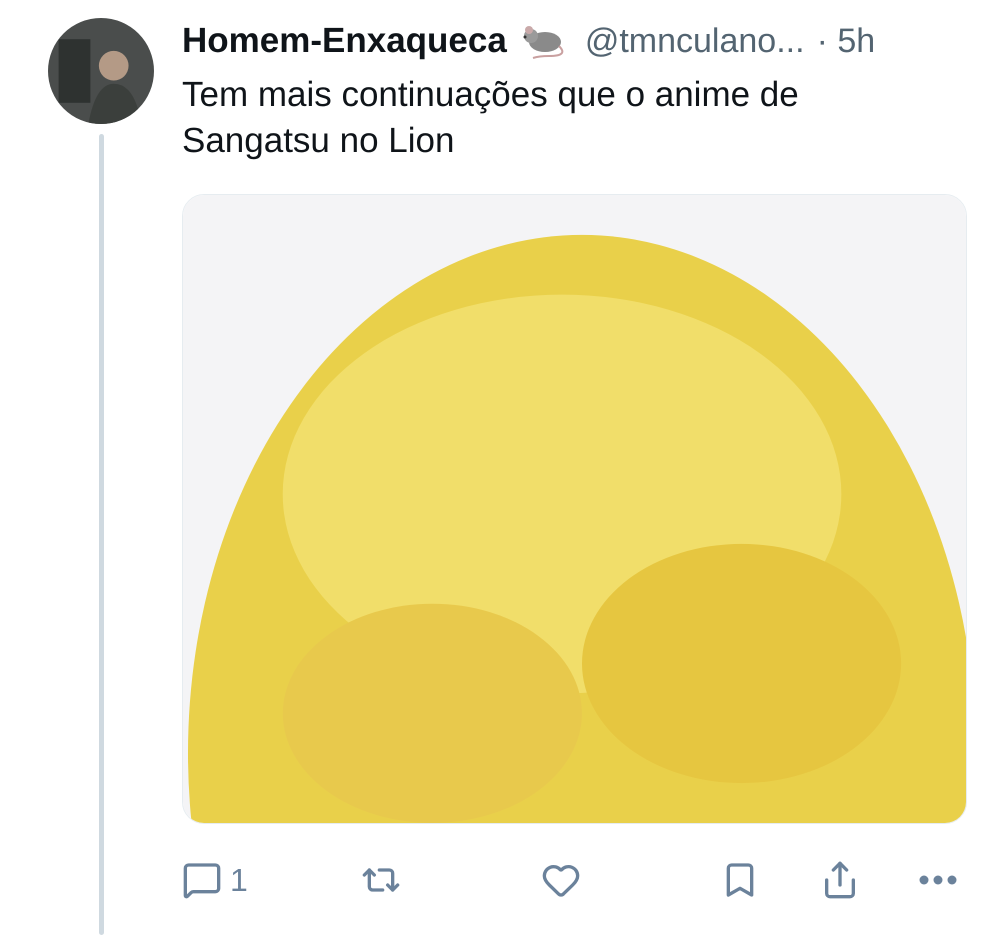  What do you see at coordinates (491, 118) in the screenshot?
I see `post-text: Tem mais continuações que o anime de Sangatsu no Lion` at bounding box center [491, 118].